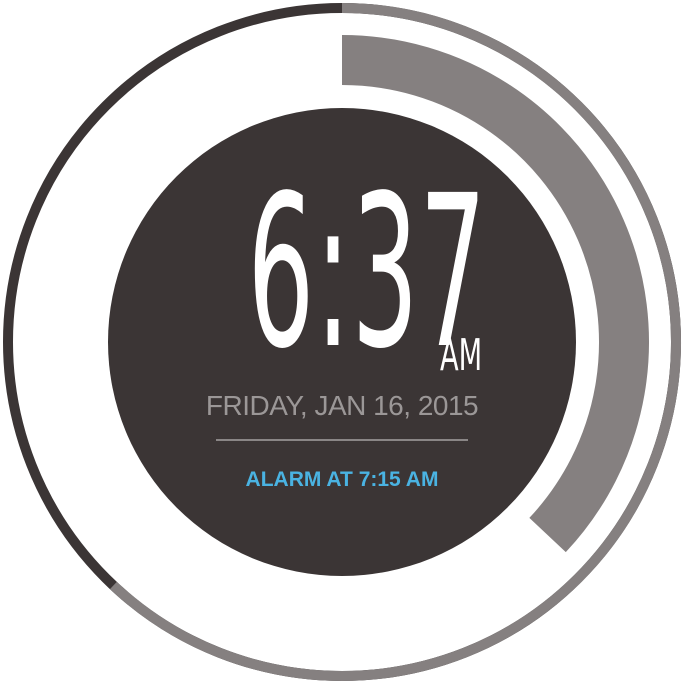 The width and height of the screenshot is (684, 684). I want to click on alarm-label: ALARM AT 7:15 AM, so click(342, 480).